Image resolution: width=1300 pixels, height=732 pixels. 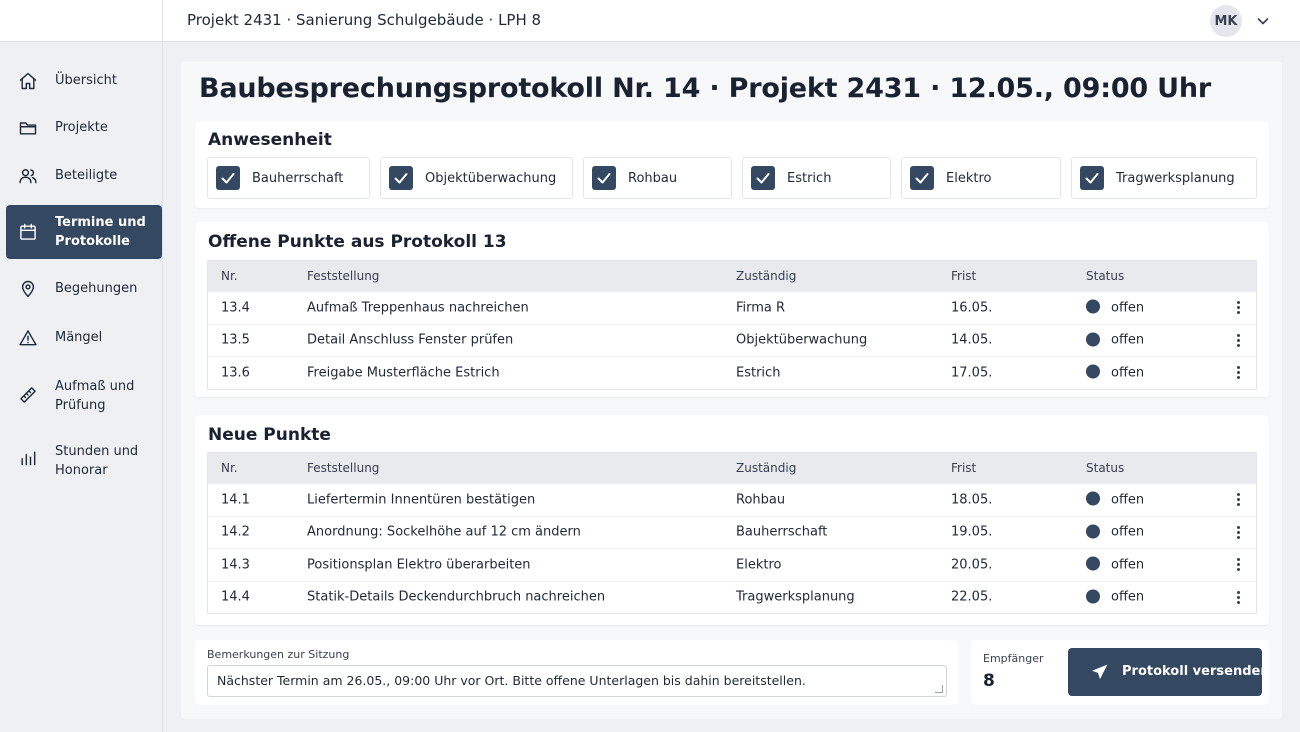 What do you see at coordinates (939, 689) in the screenshot?
I see `resize-handle-icon` at bounding box center [939, 689].